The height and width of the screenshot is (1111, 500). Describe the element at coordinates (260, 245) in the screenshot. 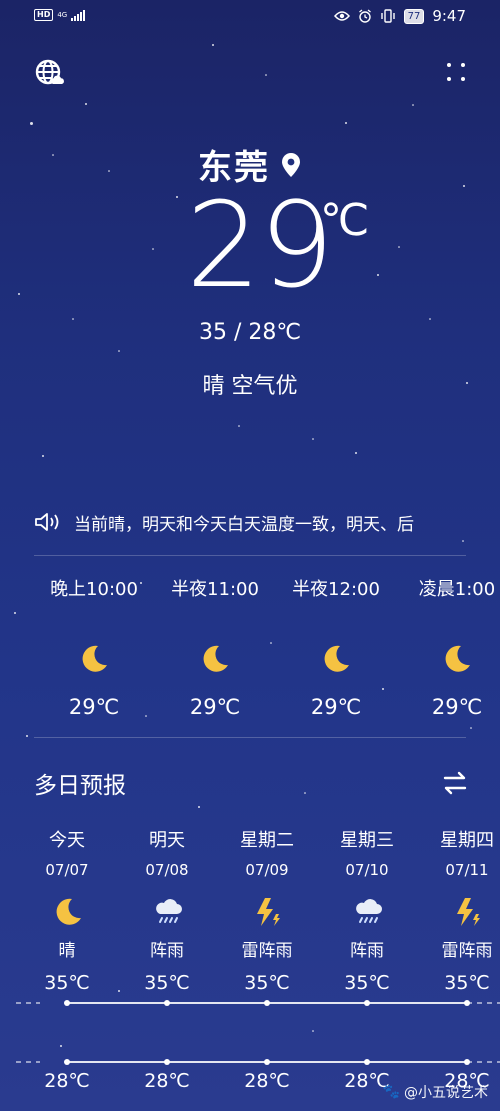

I see `current-temperature: 29` at that location.